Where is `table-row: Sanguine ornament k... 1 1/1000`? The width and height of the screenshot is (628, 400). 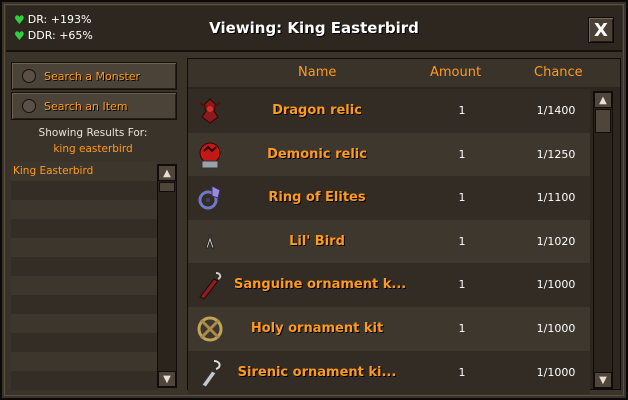
table-row: Sanguine ornament k... 1 1/1000 is located at coordinates (389, 285).